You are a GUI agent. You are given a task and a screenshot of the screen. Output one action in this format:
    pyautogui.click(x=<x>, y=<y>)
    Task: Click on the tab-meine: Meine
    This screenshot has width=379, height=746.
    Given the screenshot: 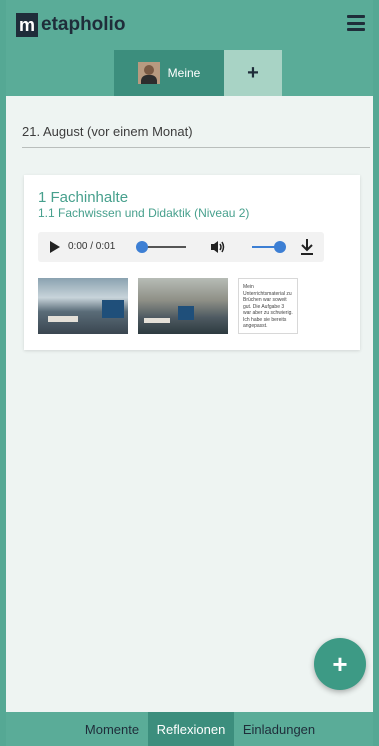 What is the action you would take?
    pyautogui.click(x=169, y=73)
    